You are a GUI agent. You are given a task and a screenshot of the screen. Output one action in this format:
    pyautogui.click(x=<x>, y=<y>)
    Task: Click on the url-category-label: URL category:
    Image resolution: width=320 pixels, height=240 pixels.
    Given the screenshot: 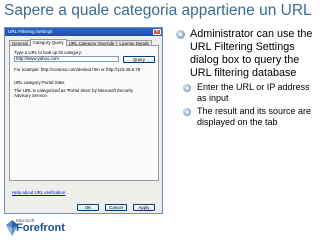 What is the action you would take?
    pyautogui.click(x=28, y=82)
    